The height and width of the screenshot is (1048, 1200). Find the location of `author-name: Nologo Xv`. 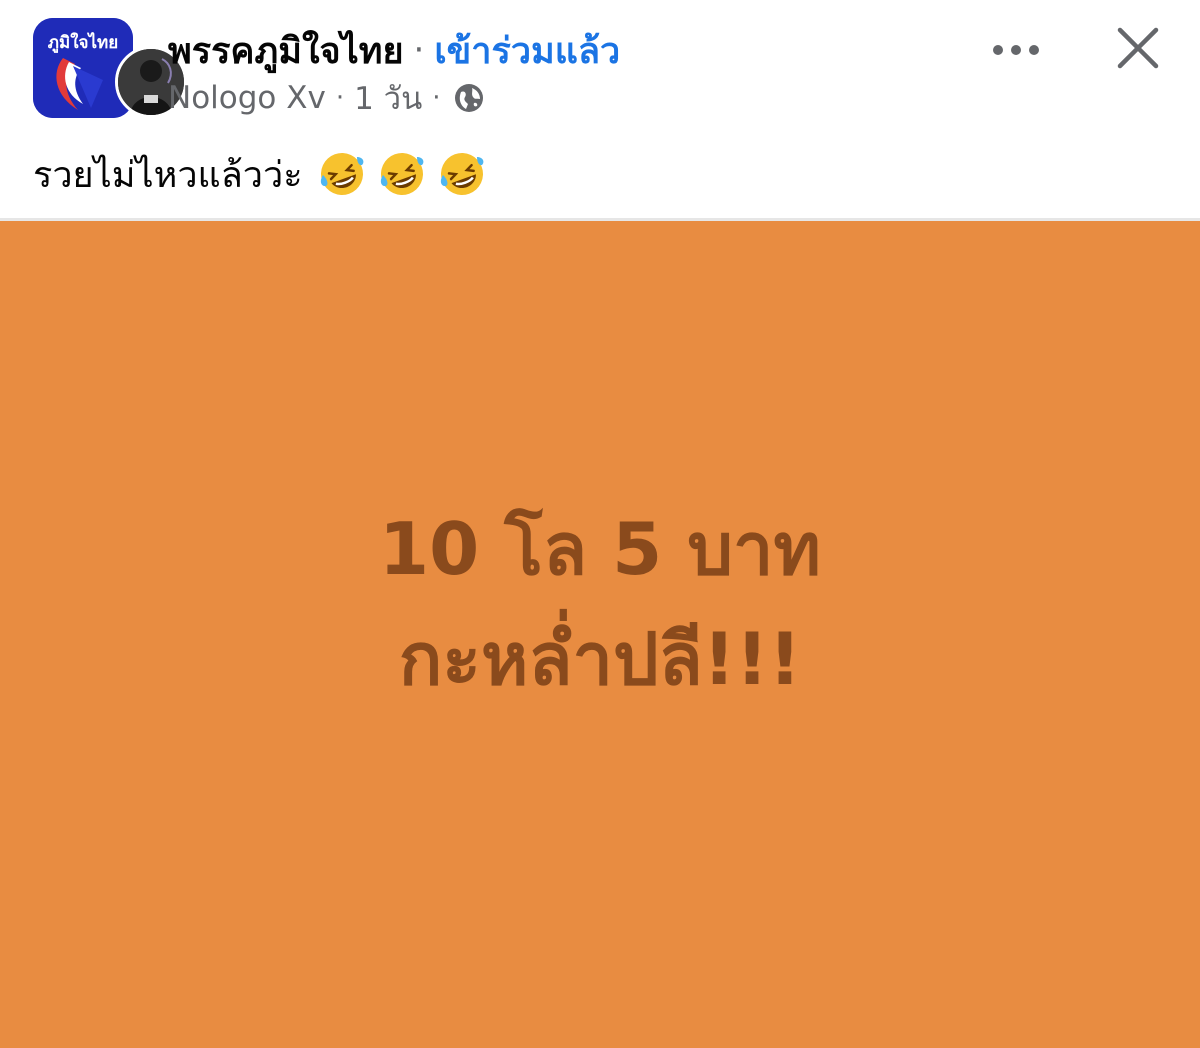

author-name: Nologo Xv is located at coordinates (247, 98).